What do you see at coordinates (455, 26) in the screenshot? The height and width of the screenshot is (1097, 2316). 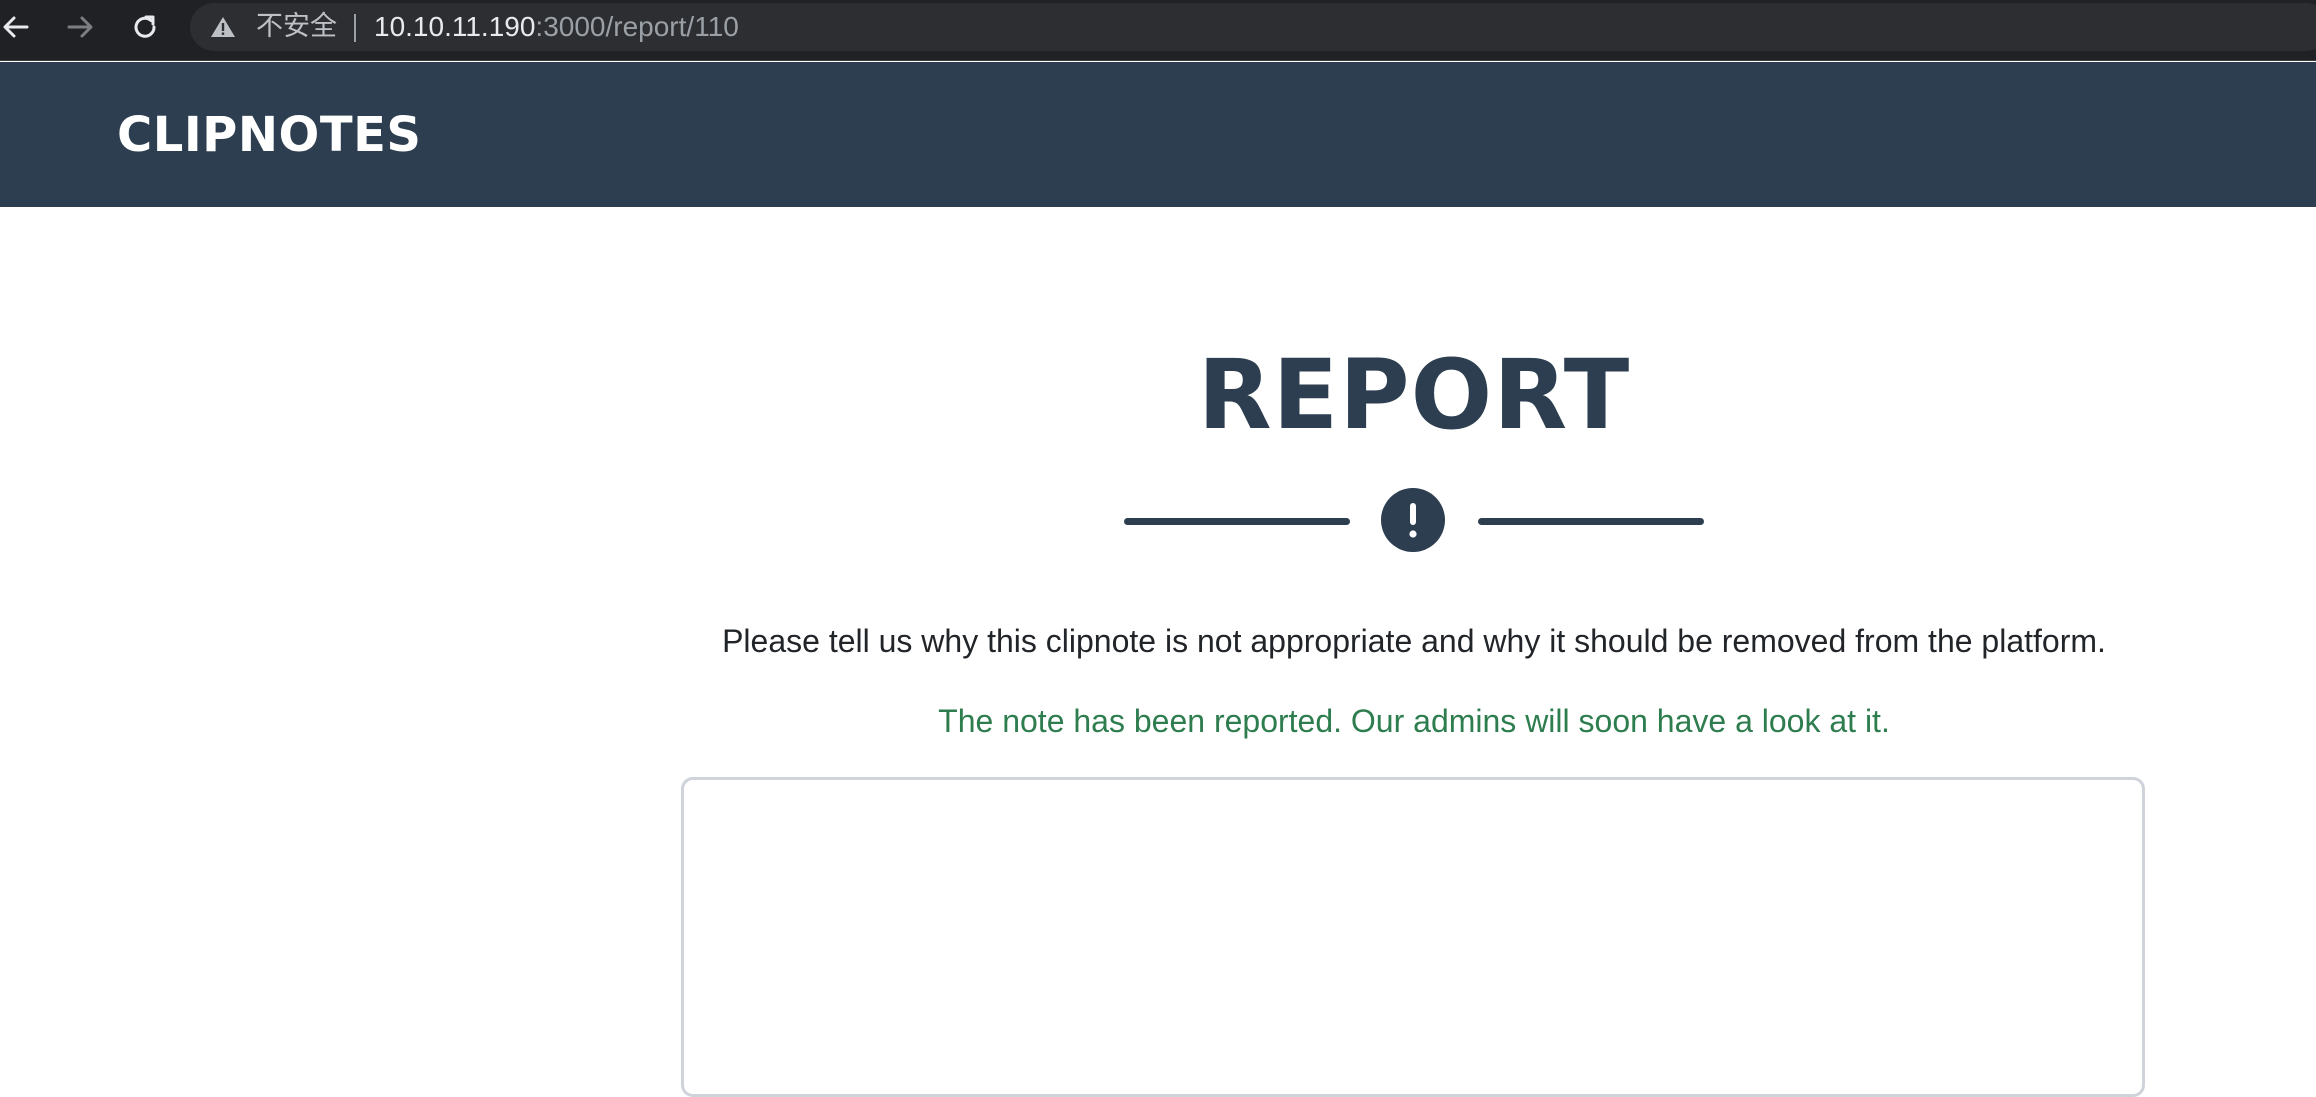 I see `url-host: 10.10.11.190` at bounding box center [455, 26].